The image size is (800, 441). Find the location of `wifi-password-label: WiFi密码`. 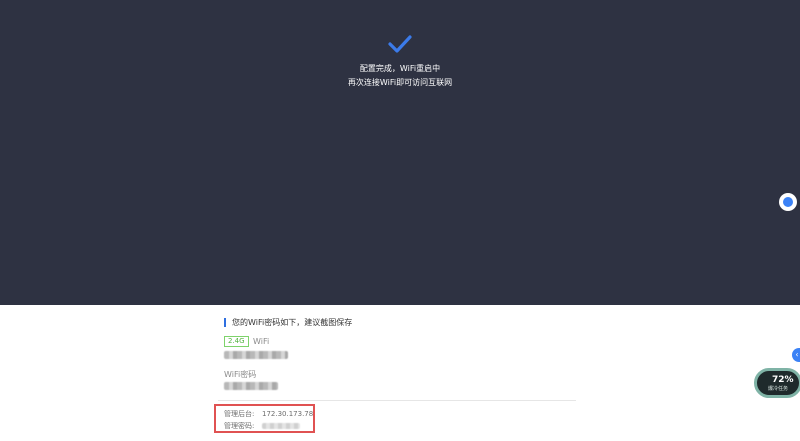

wifi-password-label: WiFi密码 is located at coordinates (240, 374).